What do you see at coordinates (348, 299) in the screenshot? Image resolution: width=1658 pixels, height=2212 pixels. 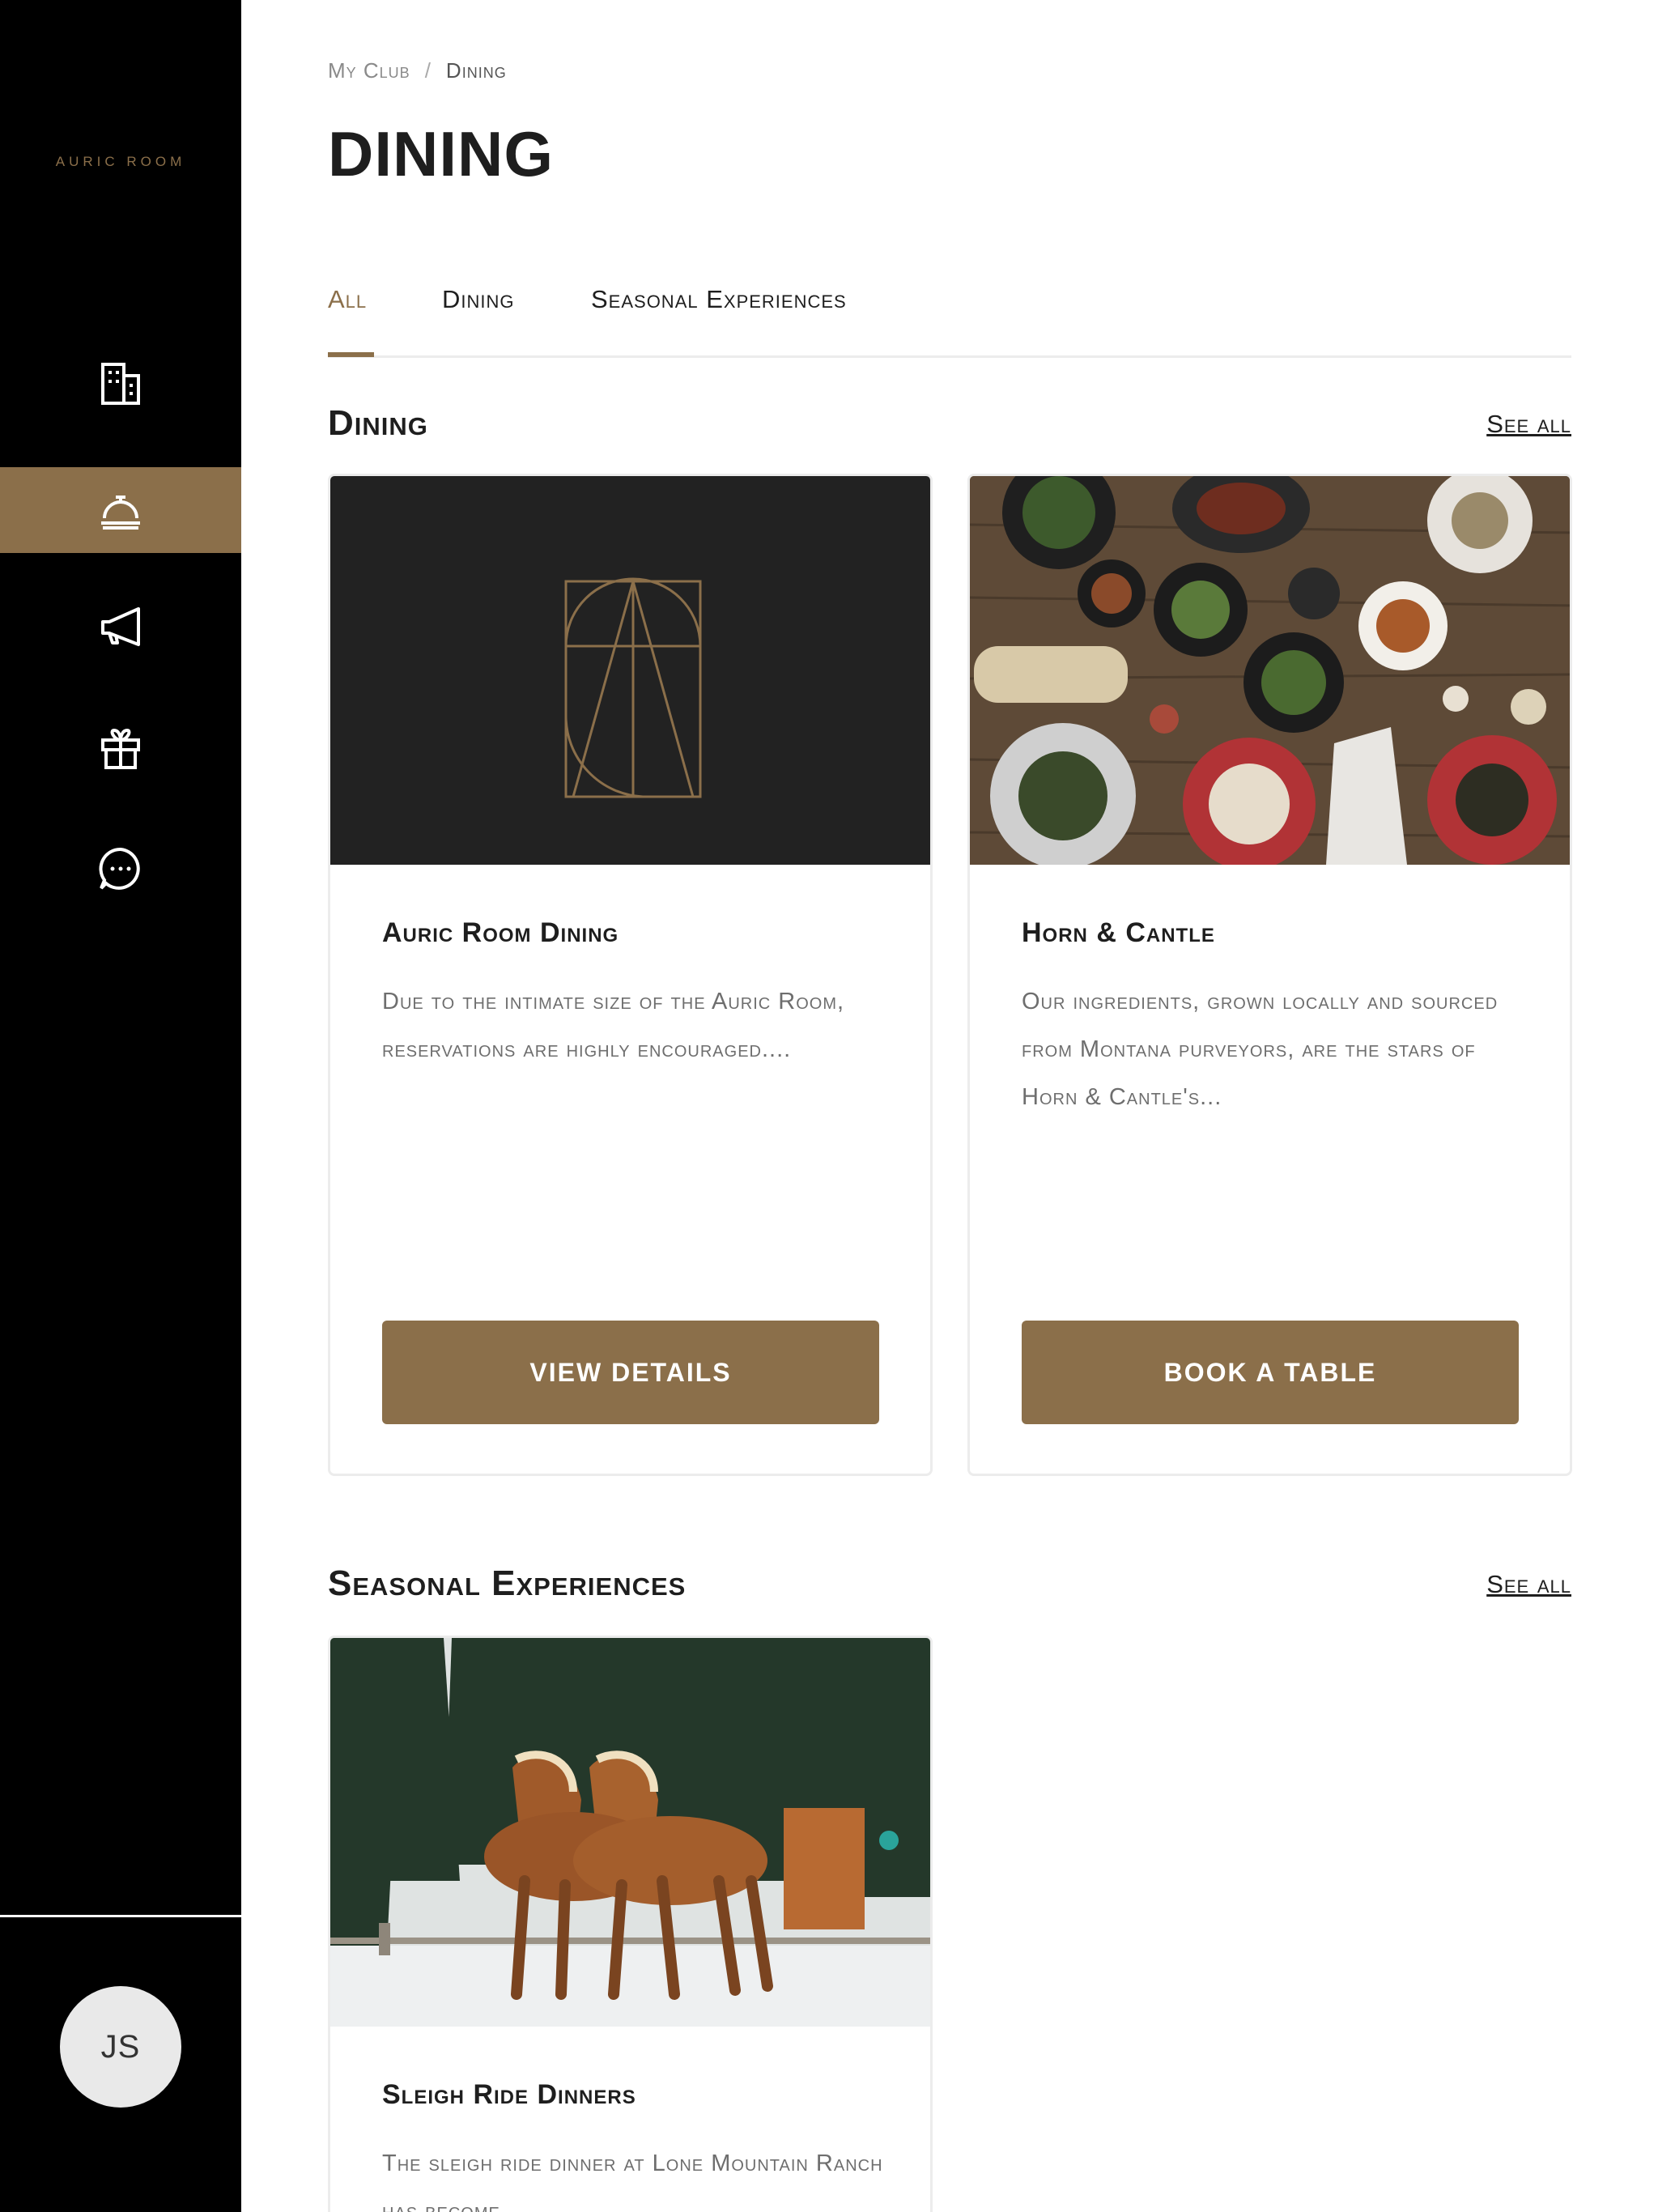 I see `tab-all-label: All` at bounding box center [348, 299].